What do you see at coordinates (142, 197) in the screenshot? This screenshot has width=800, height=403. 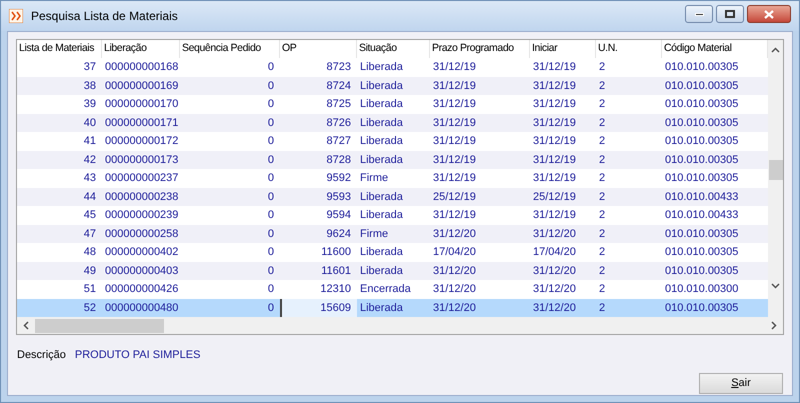 I see `table-cell-text: 000000000238` at bounding box center [142, 197].